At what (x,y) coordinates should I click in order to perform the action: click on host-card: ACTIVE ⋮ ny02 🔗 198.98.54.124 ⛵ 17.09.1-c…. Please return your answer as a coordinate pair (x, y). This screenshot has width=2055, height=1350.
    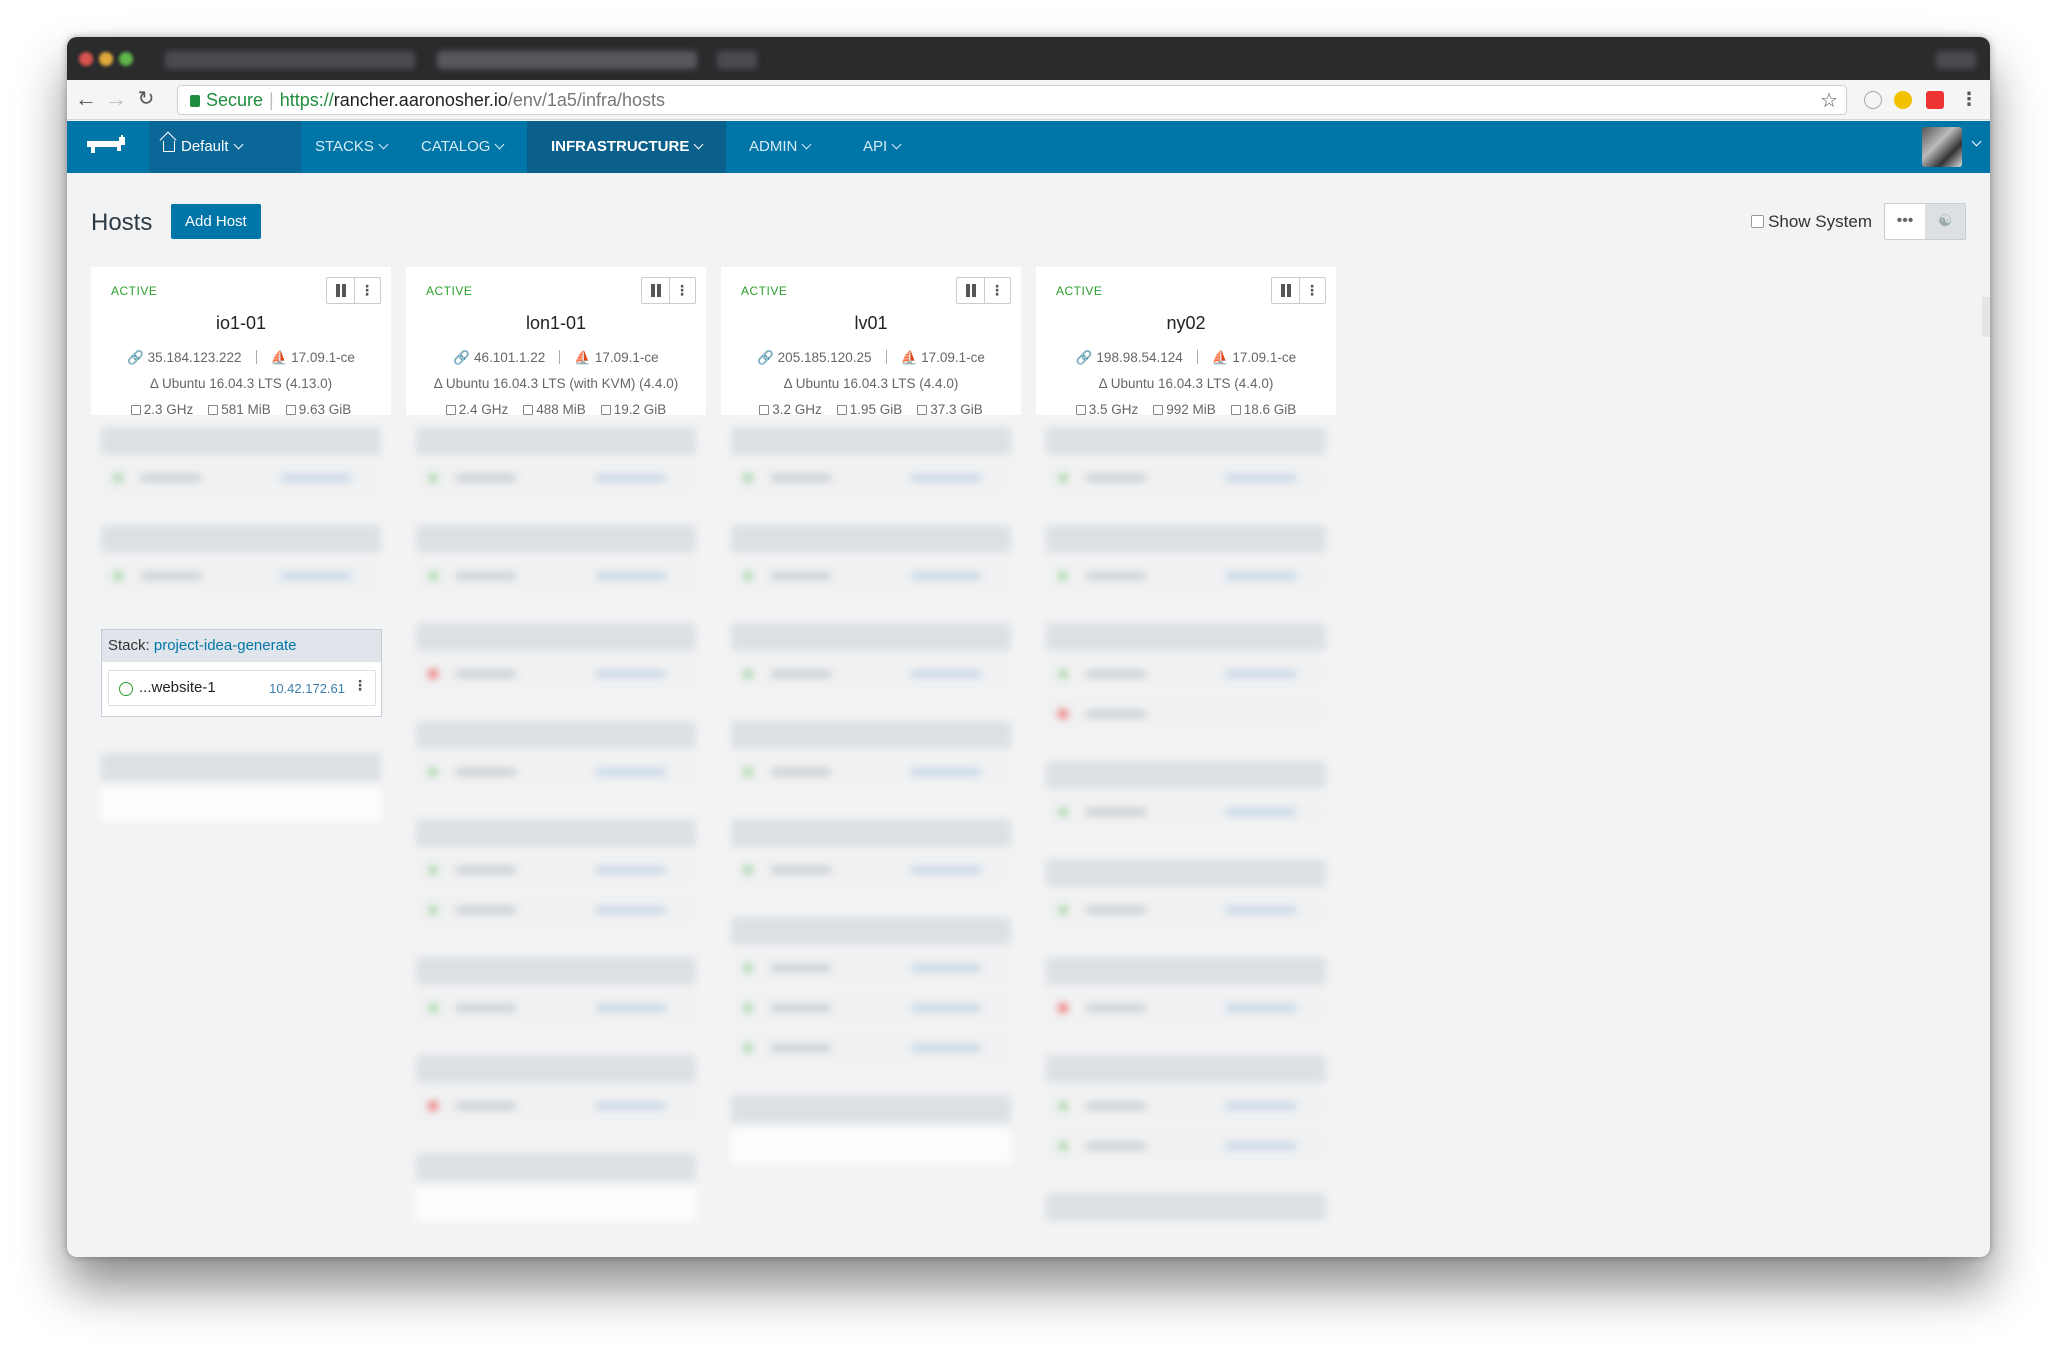
    Looking at the image, I should click on (1186, 744).